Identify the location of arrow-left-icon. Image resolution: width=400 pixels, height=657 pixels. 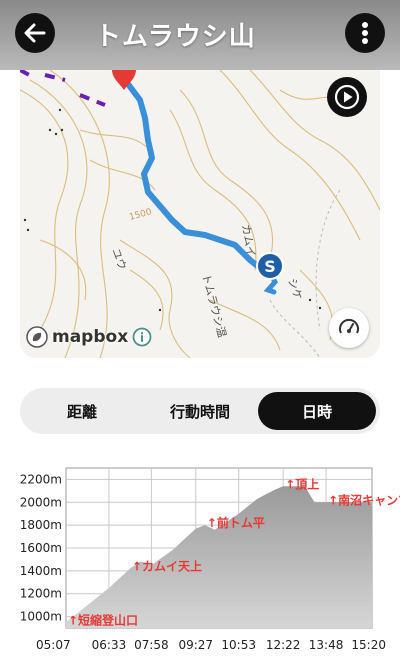
(35, 33).